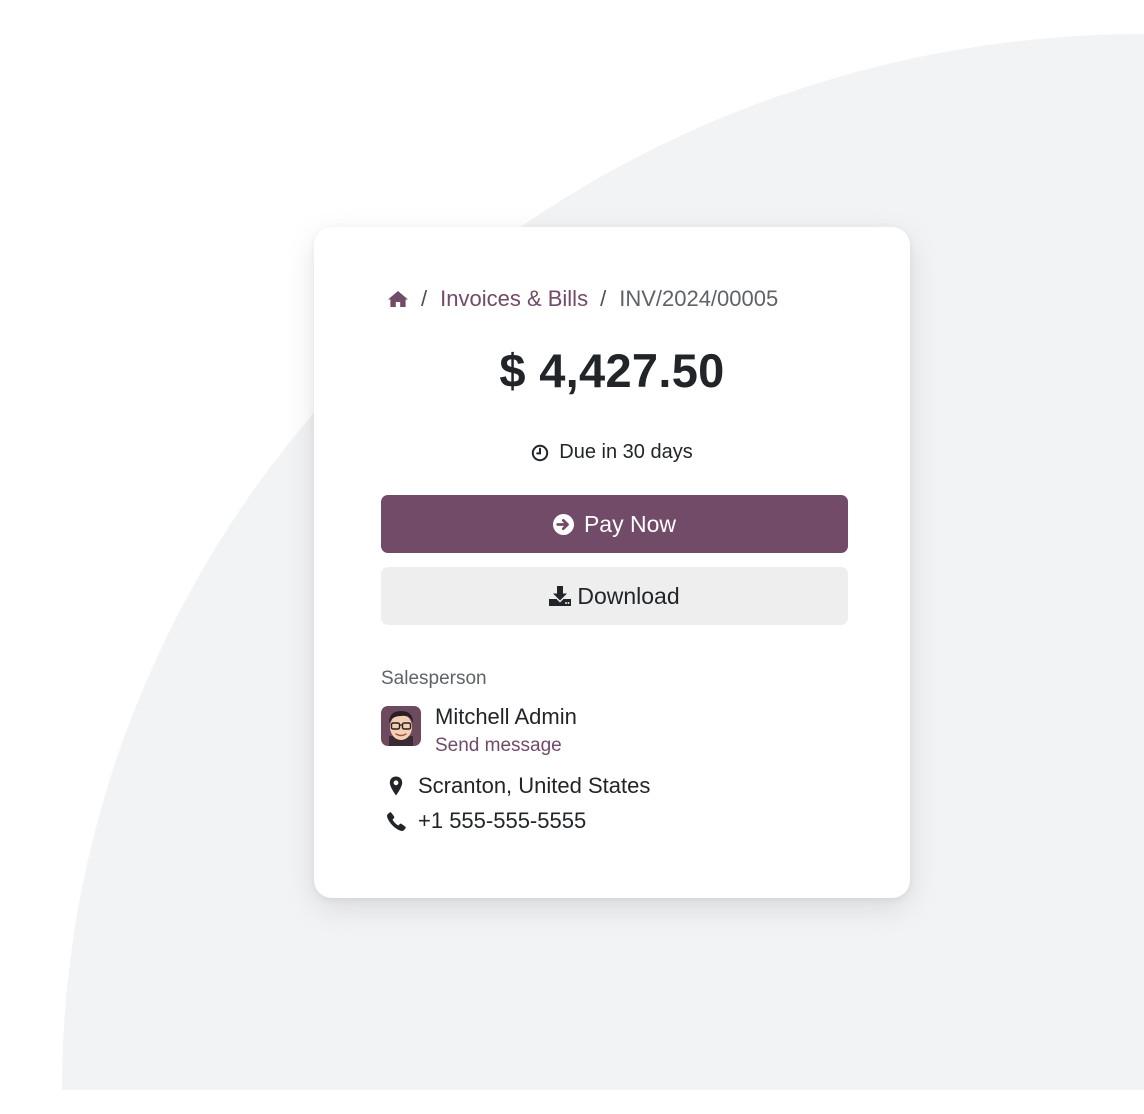 Image resolution: width=1144 pixels, height=1114 pixels. I want to click on arrow-circle-right-icon, so click(563, 524).